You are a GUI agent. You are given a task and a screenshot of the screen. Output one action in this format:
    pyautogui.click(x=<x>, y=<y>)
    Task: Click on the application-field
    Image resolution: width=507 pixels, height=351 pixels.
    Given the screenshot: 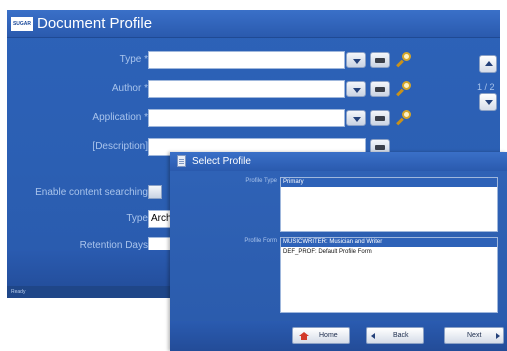 What is the action you would take?
    pyautogui.click(x=246, y=118)
    